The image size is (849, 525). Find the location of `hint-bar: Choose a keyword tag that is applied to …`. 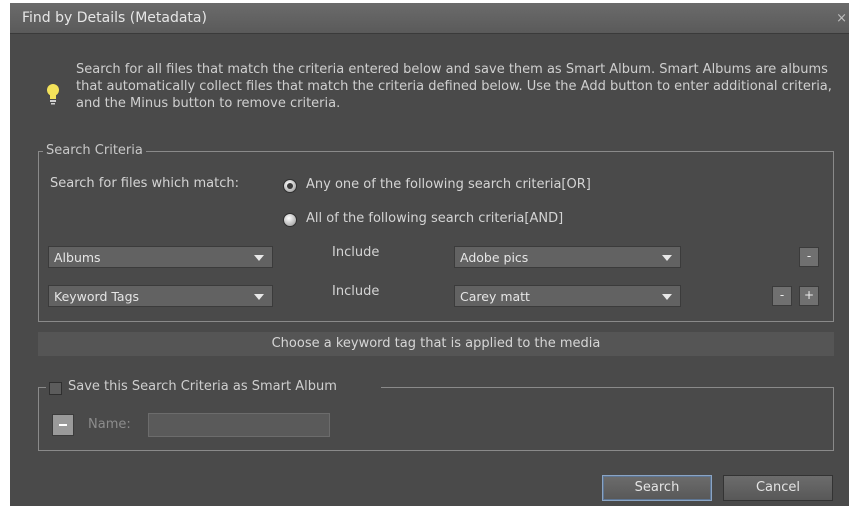

hint-bar: Choose a keyword tag that is applied to … is located at coordinates (436, 344).